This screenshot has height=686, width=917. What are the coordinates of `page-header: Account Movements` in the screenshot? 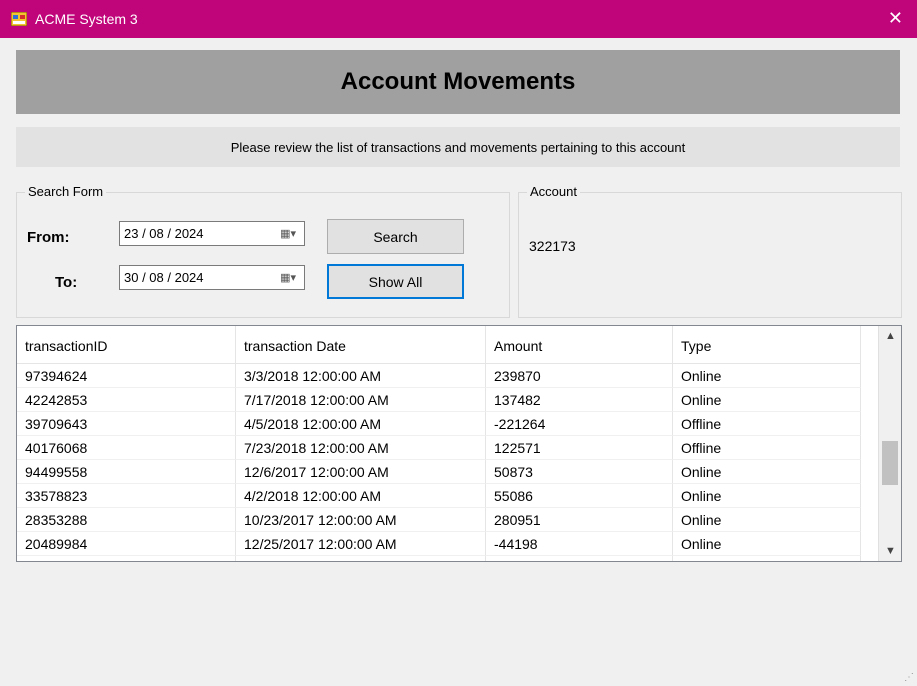 It's located at (458, 82).